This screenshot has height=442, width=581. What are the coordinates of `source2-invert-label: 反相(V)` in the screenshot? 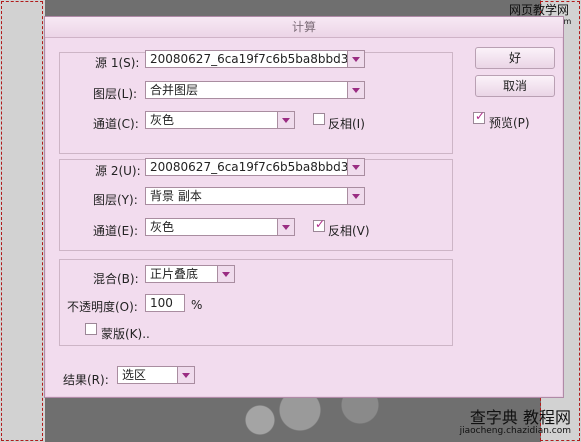 It's located at (349, 231).